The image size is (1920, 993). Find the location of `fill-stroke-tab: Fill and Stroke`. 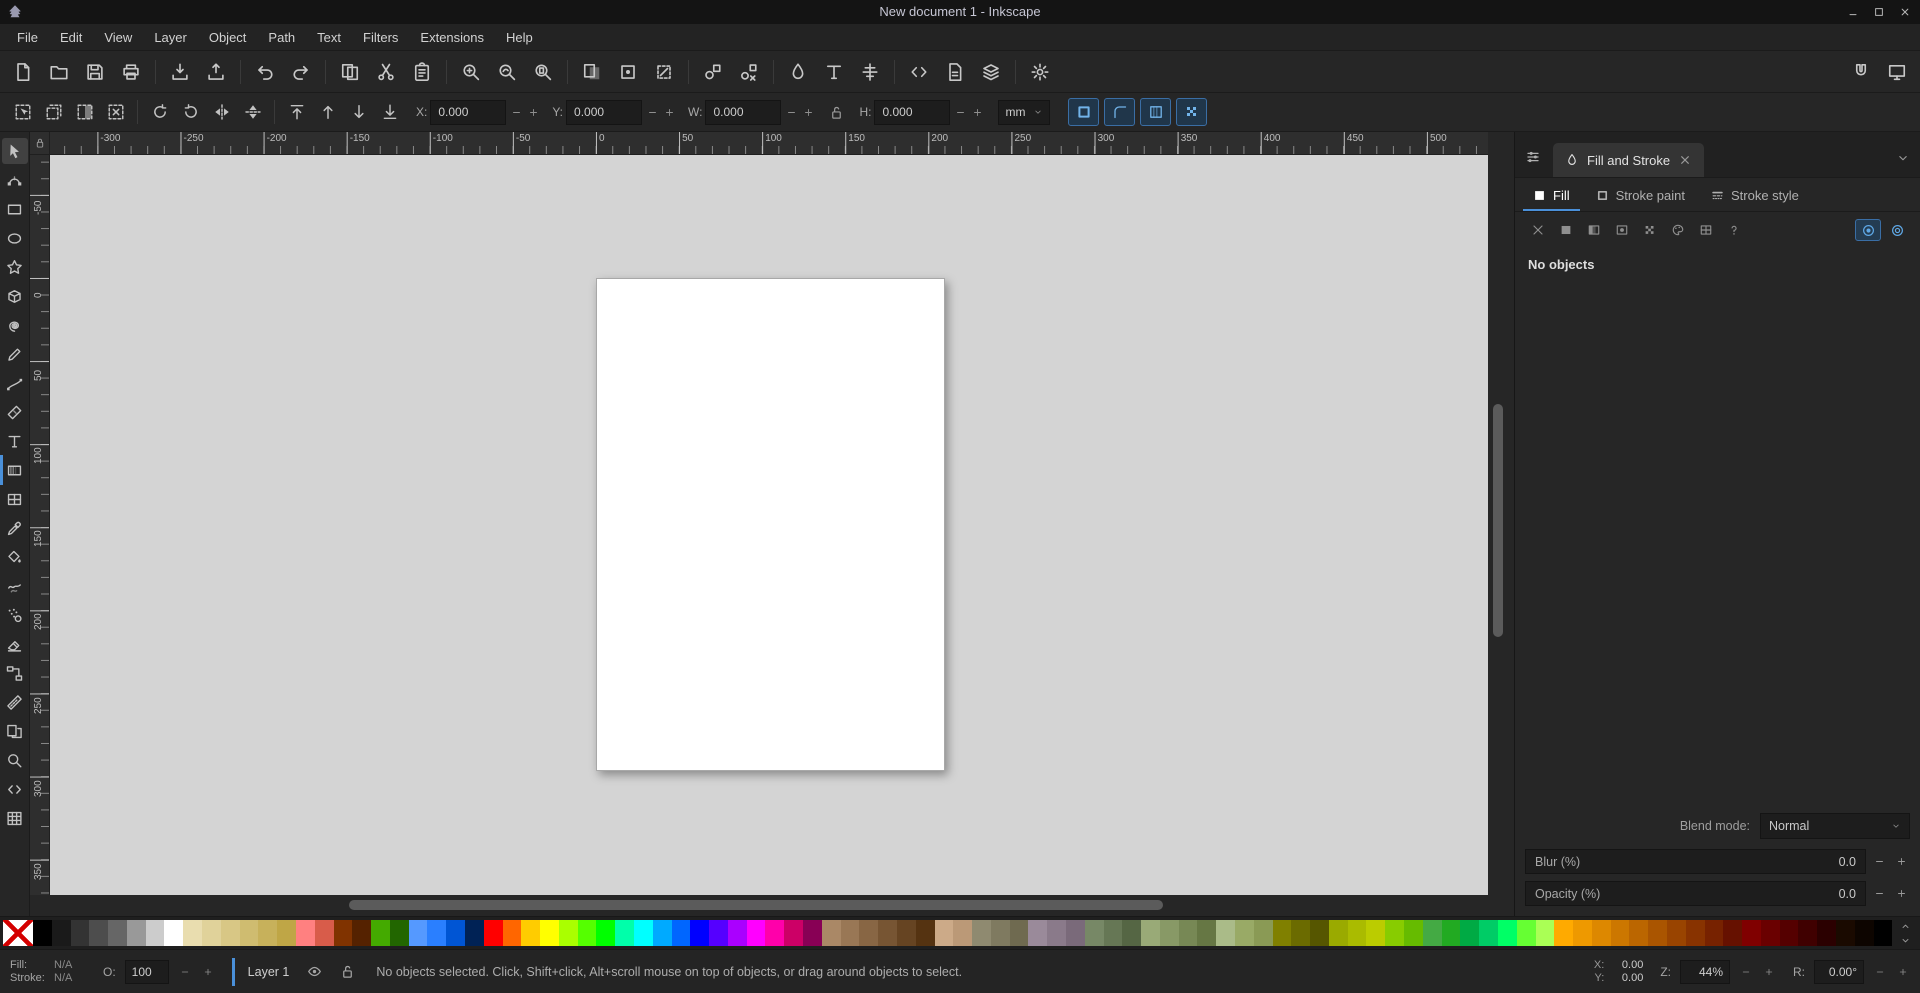

fill-stroke-tab: Fill and Stroke is located at coordinates (1629, 160).